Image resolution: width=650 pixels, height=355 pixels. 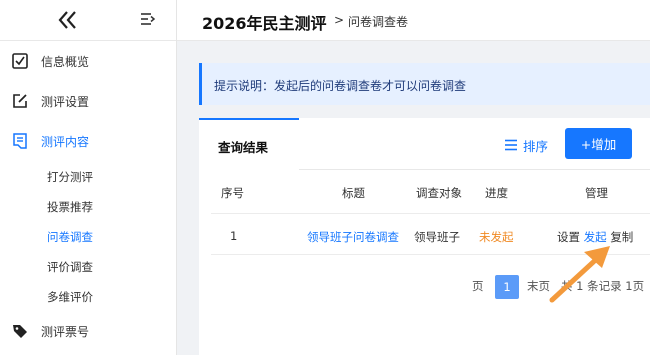 What do you see at coordinates (65, 102) in the screenshot?
I see `sidebar-item-label: 测评设置` at bounding box center [65, 102].